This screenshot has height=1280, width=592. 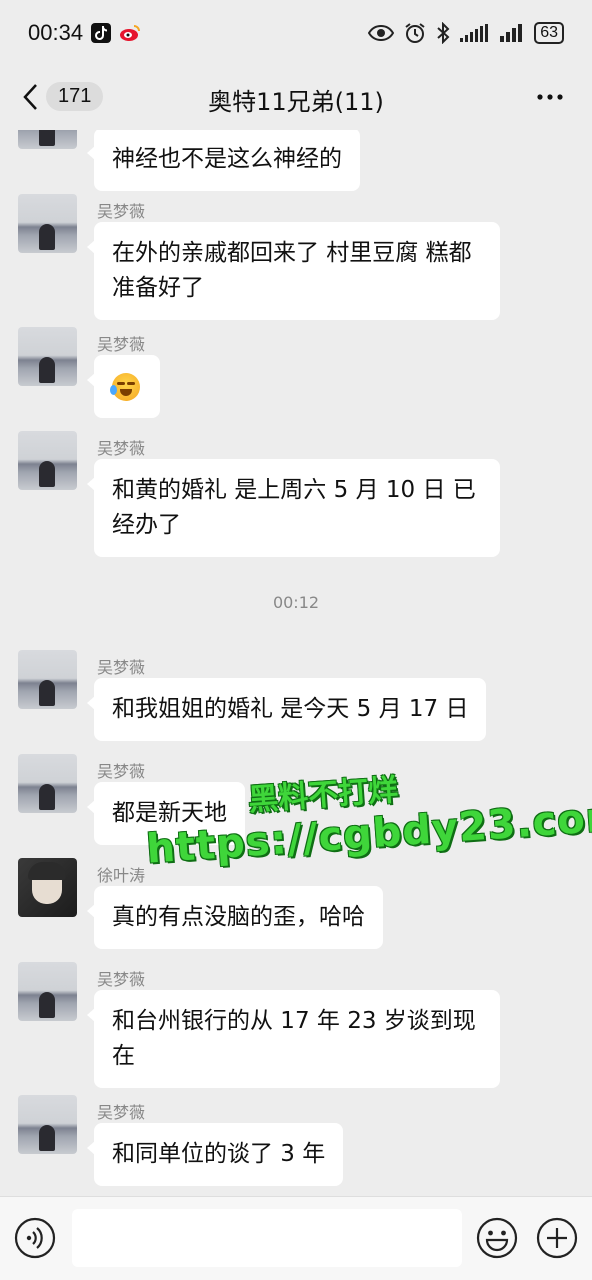 What do you see at coordinates (296, 102) in the screenshot?
I see `chat-title: 奥特11兄弟(11)` at bounding box center [296, 102].